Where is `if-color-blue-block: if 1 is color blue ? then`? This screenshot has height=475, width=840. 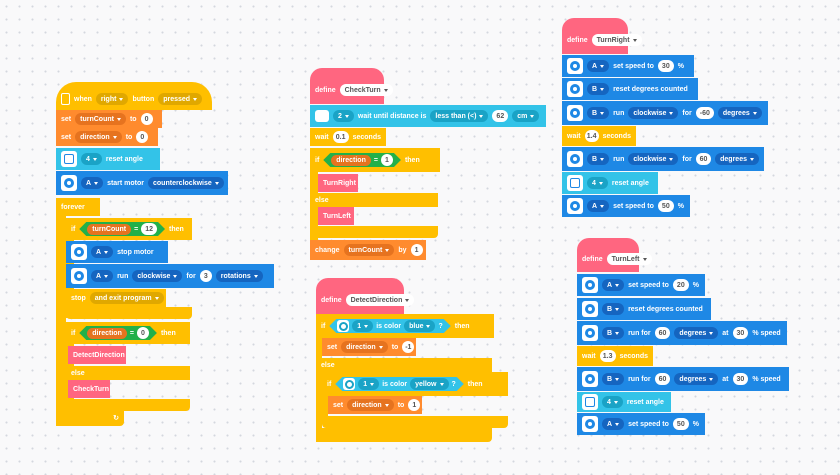
if-color-blue-block: if 1 is color blue ? then is located at coordinates (405, 326).